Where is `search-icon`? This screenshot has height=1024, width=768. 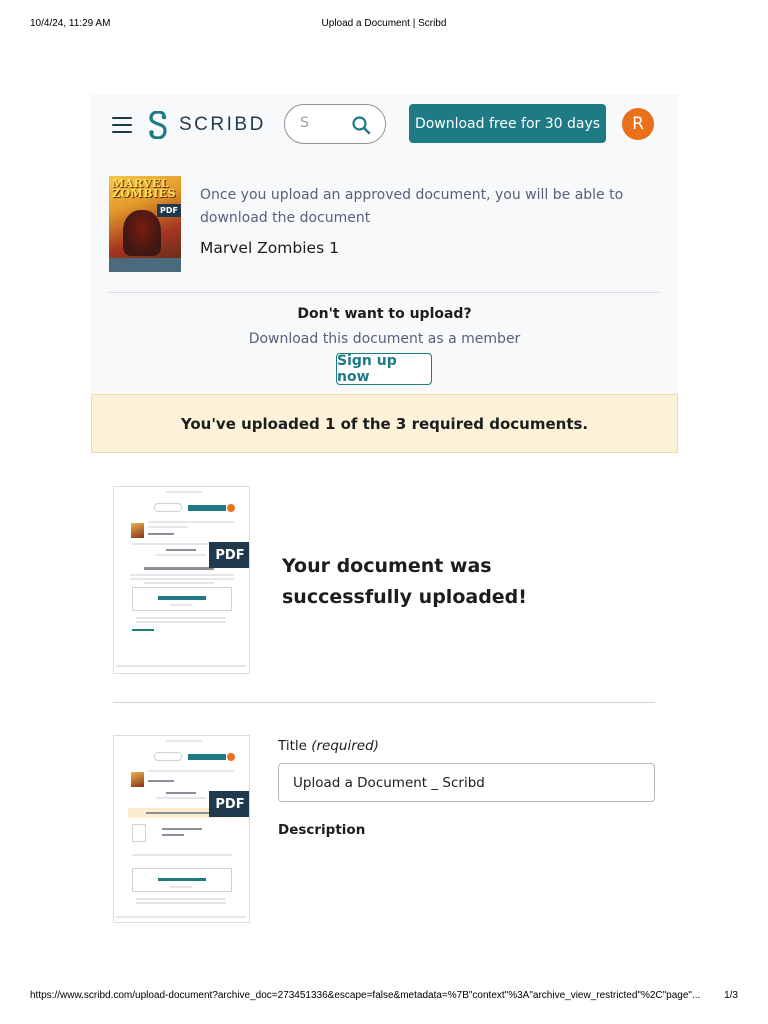
search-icon is located at coordinates (361, 125).